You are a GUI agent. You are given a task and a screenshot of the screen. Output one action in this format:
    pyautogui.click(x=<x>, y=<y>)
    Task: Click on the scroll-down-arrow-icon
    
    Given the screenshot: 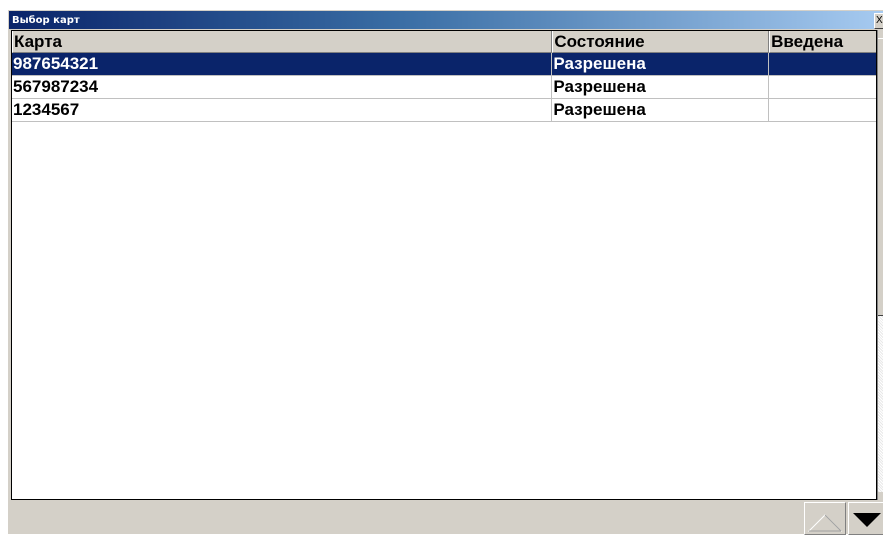 What is the action you would take?
    pyautogui.click(x=880, y=496)
    